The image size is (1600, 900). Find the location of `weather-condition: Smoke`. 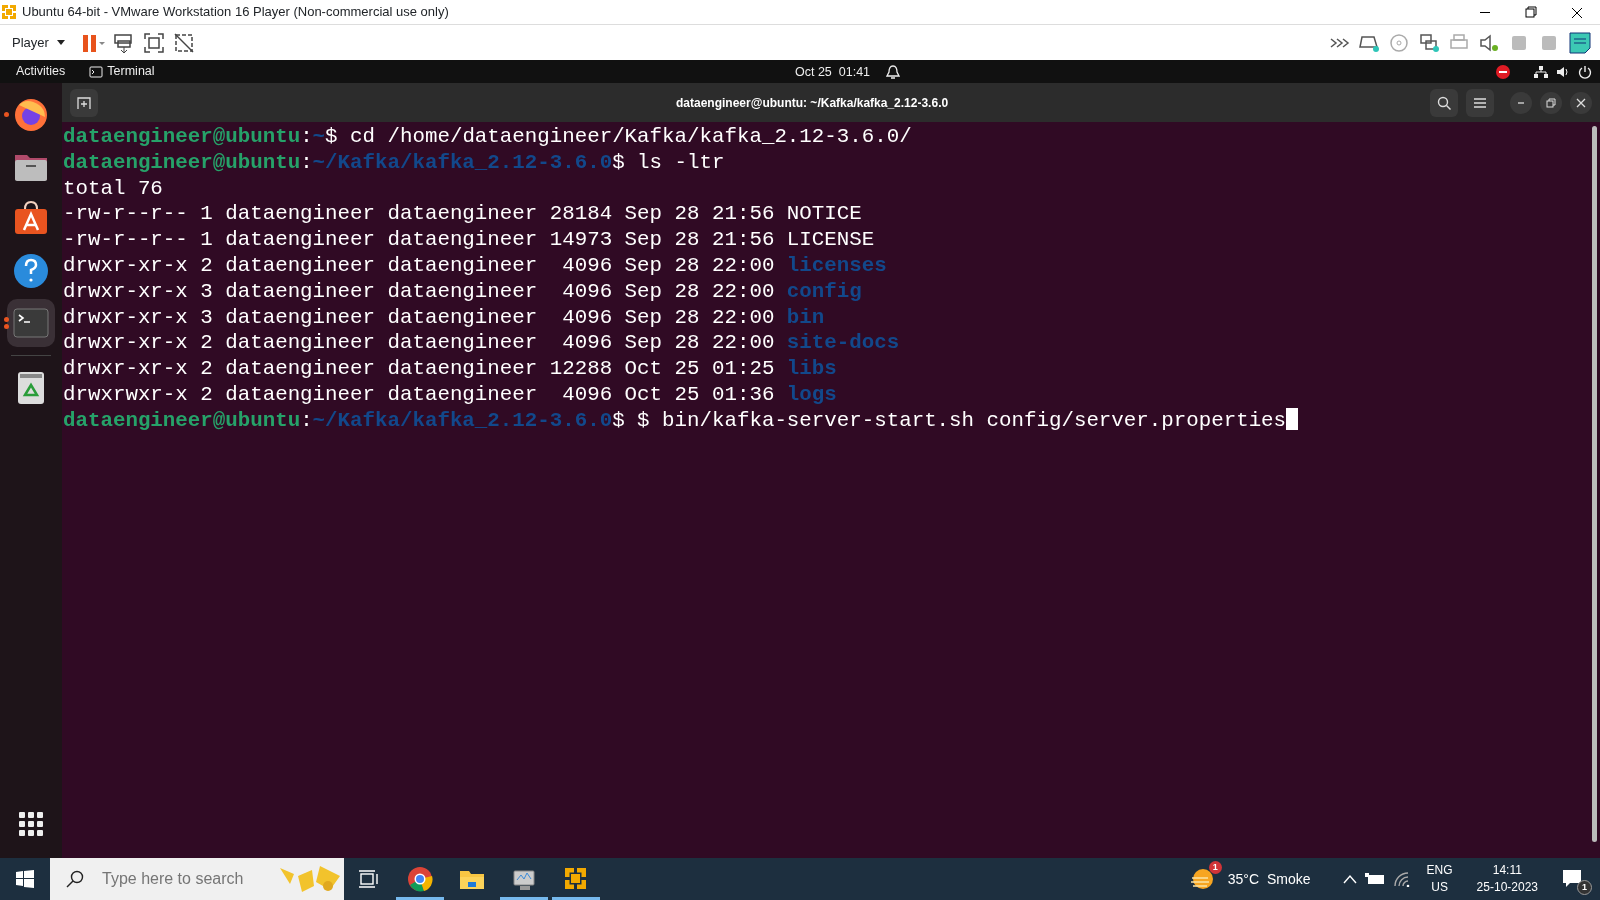

weather-condition: Smoke is located at coordinates (1289, 879).